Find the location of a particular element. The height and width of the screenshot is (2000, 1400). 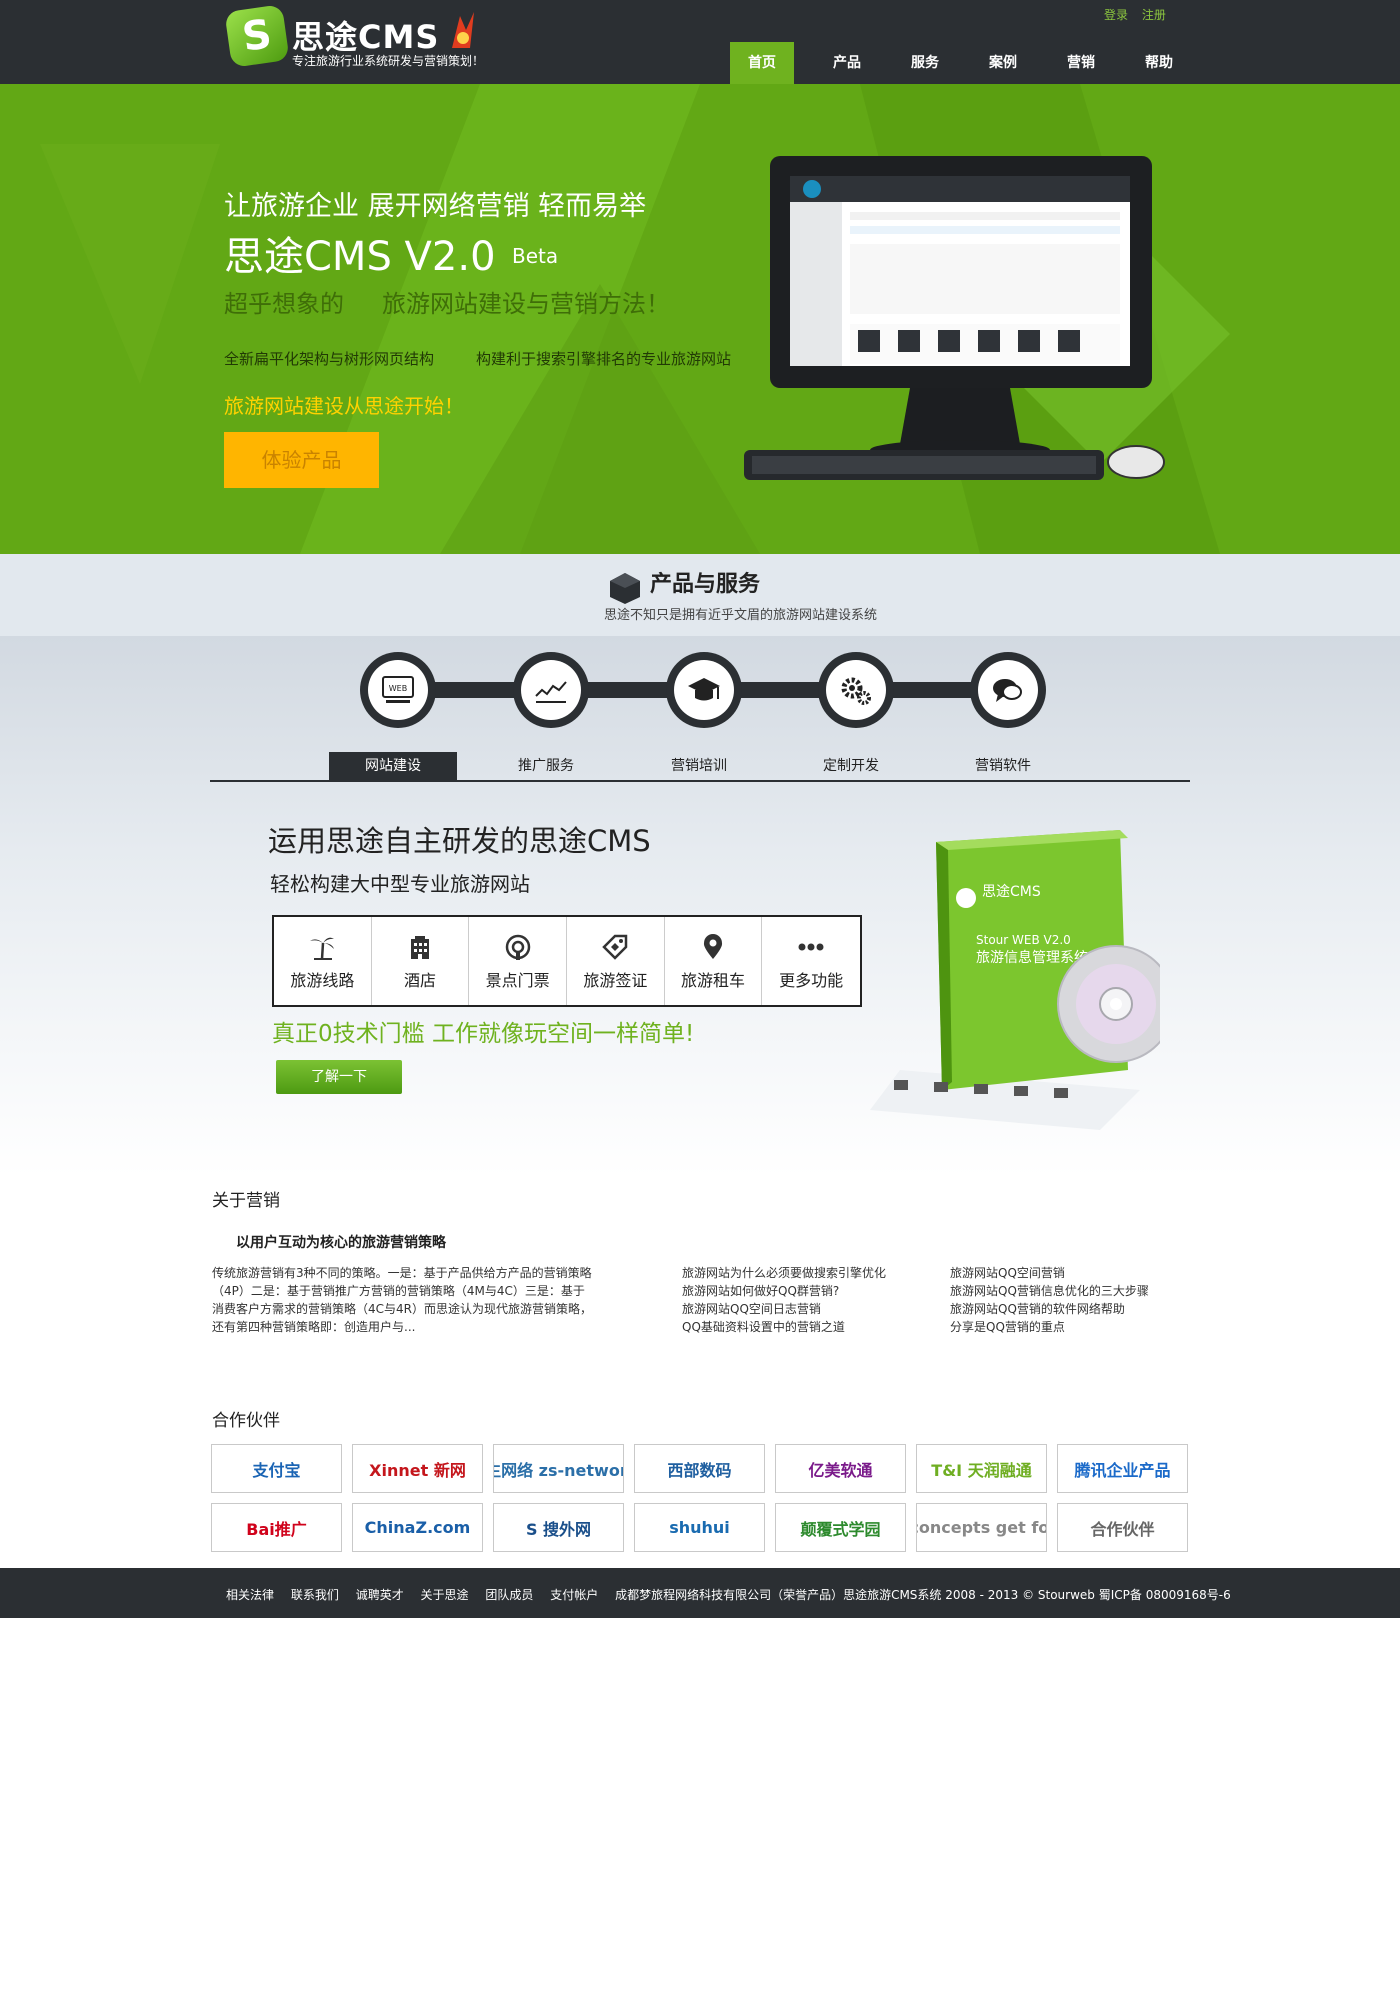

marketing-link: 旅游网站QQ营销的软件网络帮助 is located at coordinates (1049, 1309).